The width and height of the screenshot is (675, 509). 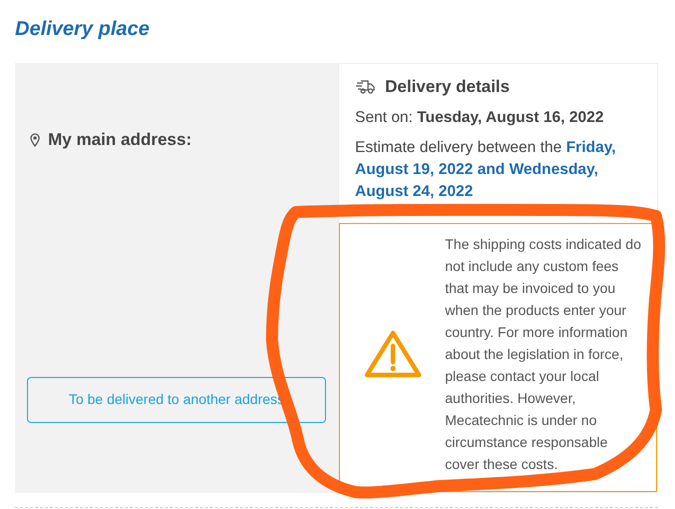 I want to click on section-title: Delivery place, so click(x=82, y=29).